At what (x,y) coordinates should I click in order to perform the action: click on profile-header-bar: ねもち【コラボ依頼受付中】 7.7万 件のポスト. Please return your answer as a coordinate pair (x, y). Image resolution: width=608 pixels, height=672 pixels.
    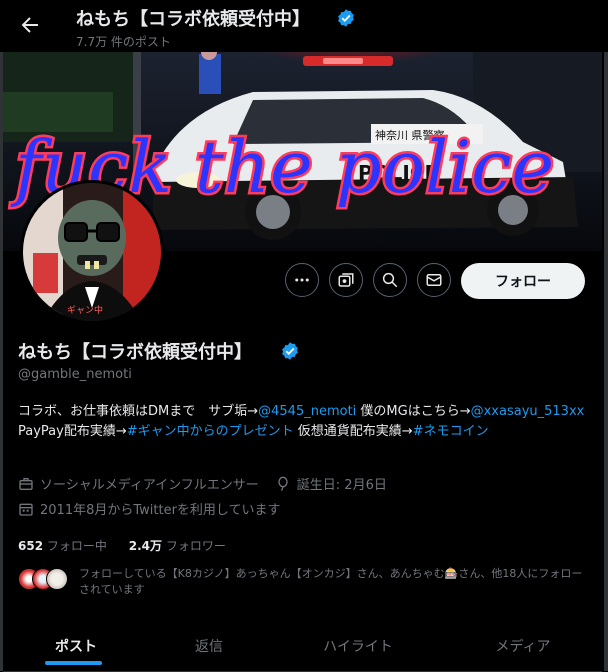
    Looking at the image, I should click on (304, 26).